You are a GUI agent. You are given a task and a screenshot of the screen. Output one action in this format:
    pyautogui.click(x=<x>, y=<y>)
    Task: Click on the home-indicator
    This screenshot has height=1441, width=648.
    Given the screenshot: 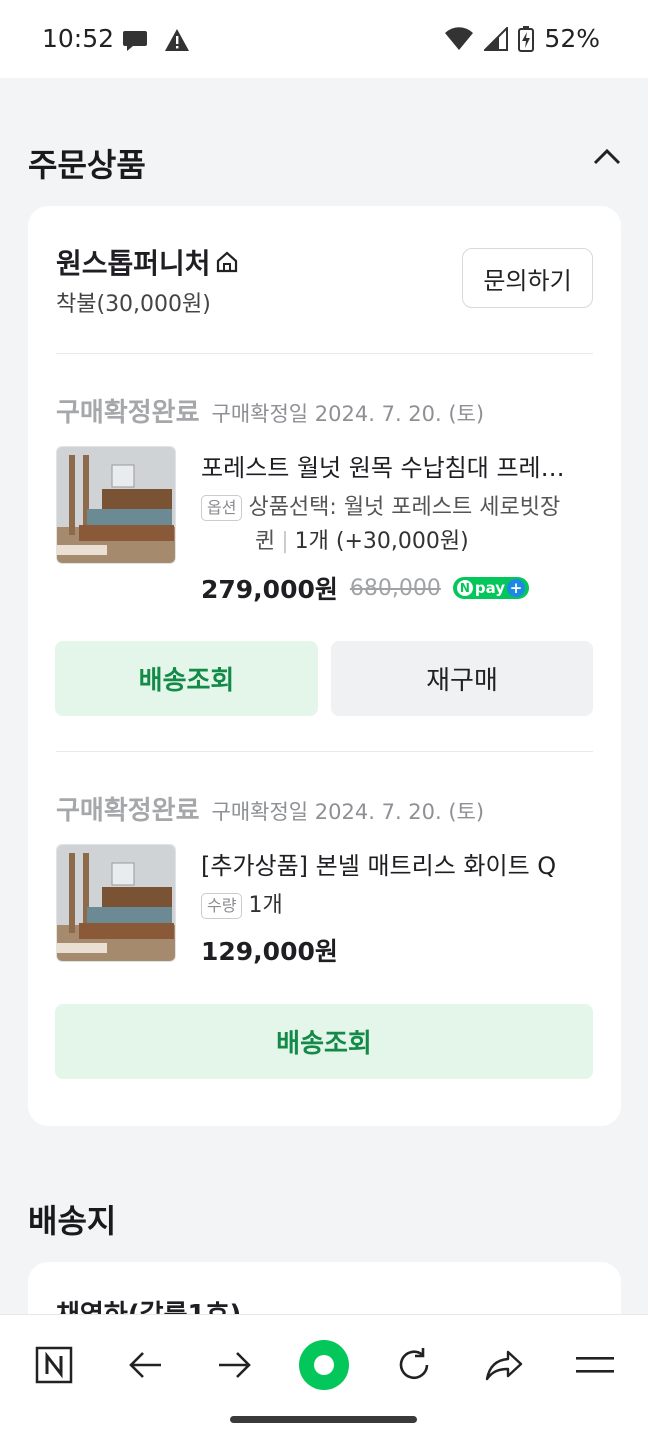 What is the action you would take?
    pyautogui.click(x=323, y=1419)
    